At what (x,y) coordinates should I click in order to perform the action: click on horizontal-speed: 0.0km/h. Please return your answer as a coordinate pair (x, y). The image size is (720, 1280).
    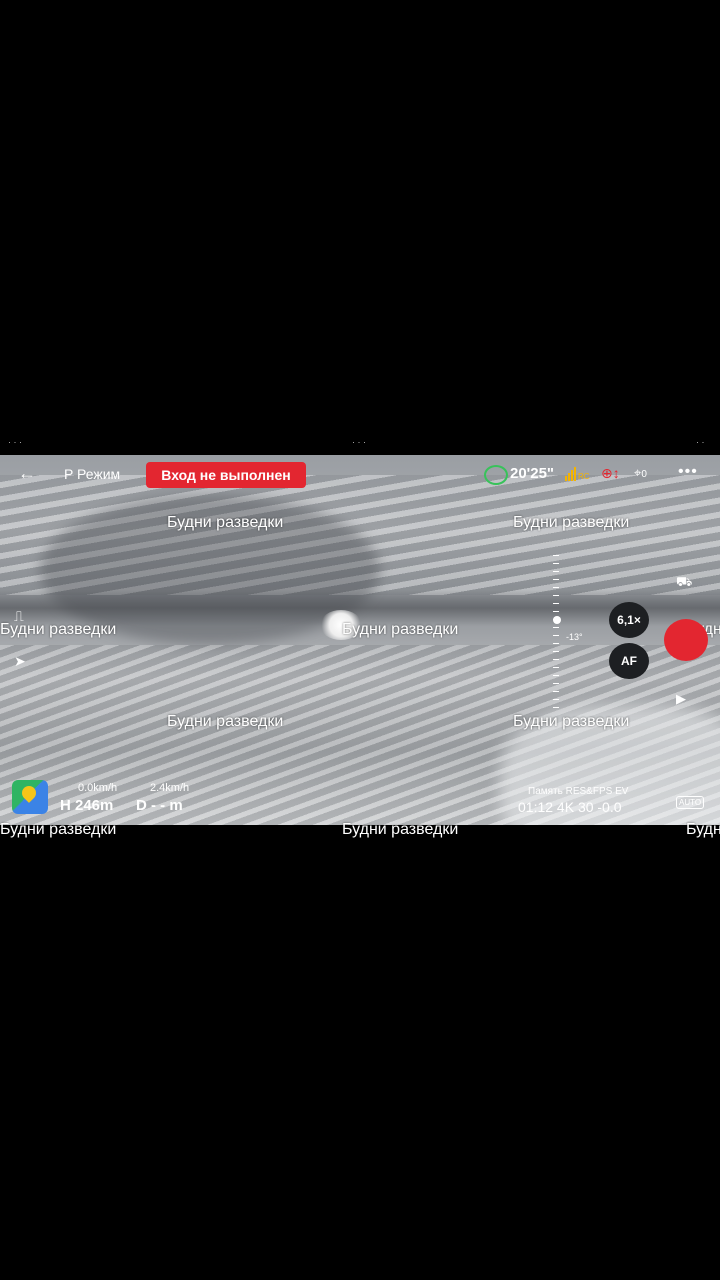
    Looking at the image, I should click on (98, 788).